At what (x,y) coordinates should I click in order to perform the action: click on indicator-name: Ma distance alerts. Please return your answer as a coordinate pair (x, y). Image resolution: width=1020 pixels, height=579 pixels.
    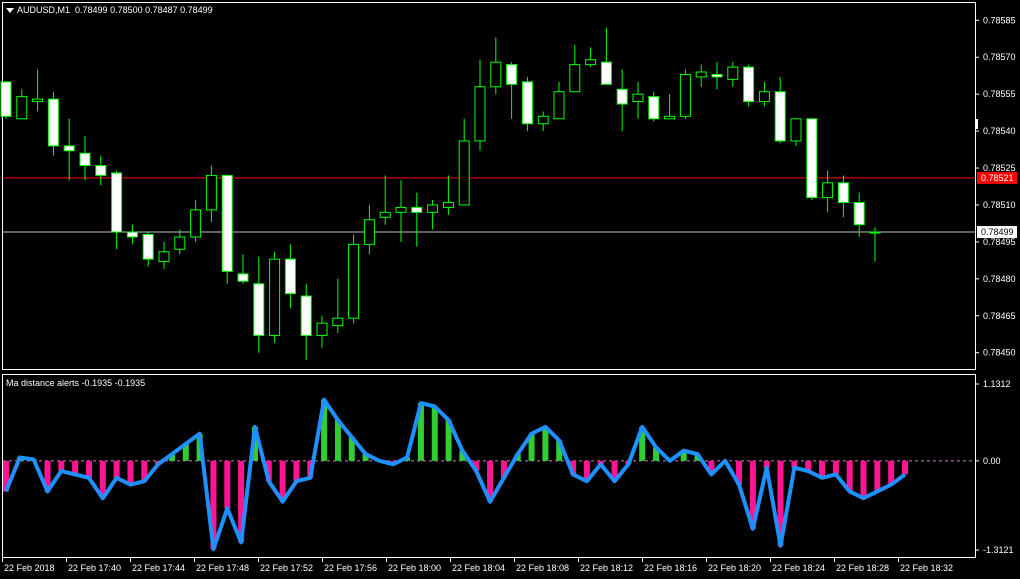
    Looking at the image, I should click on (43, 383).